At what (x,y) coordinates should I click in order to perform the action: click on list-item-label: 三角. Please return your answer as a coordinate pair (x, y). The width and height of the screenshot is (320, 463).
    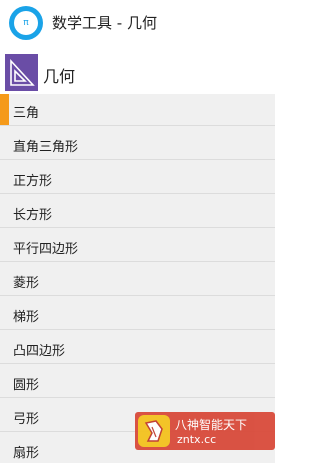
    Looking at the image, I should click on (26, 113).